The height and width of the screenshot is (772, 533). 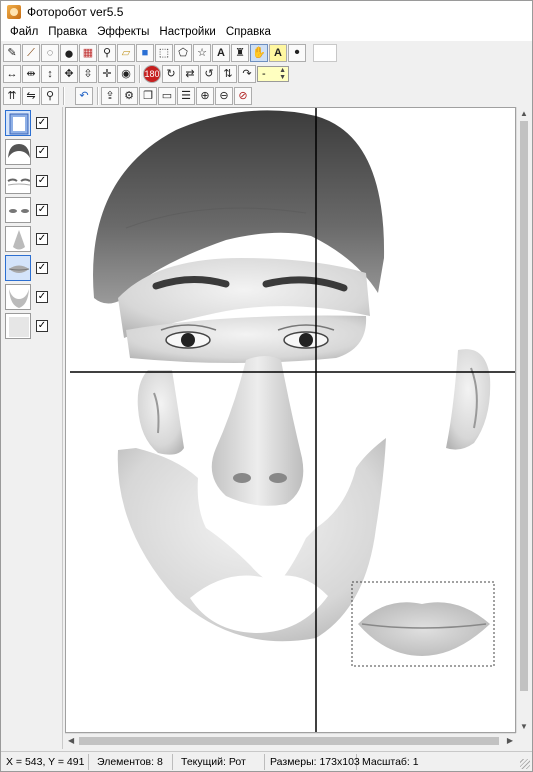 I want to click on layer-hair-thumb, so click(x=18, y=152).